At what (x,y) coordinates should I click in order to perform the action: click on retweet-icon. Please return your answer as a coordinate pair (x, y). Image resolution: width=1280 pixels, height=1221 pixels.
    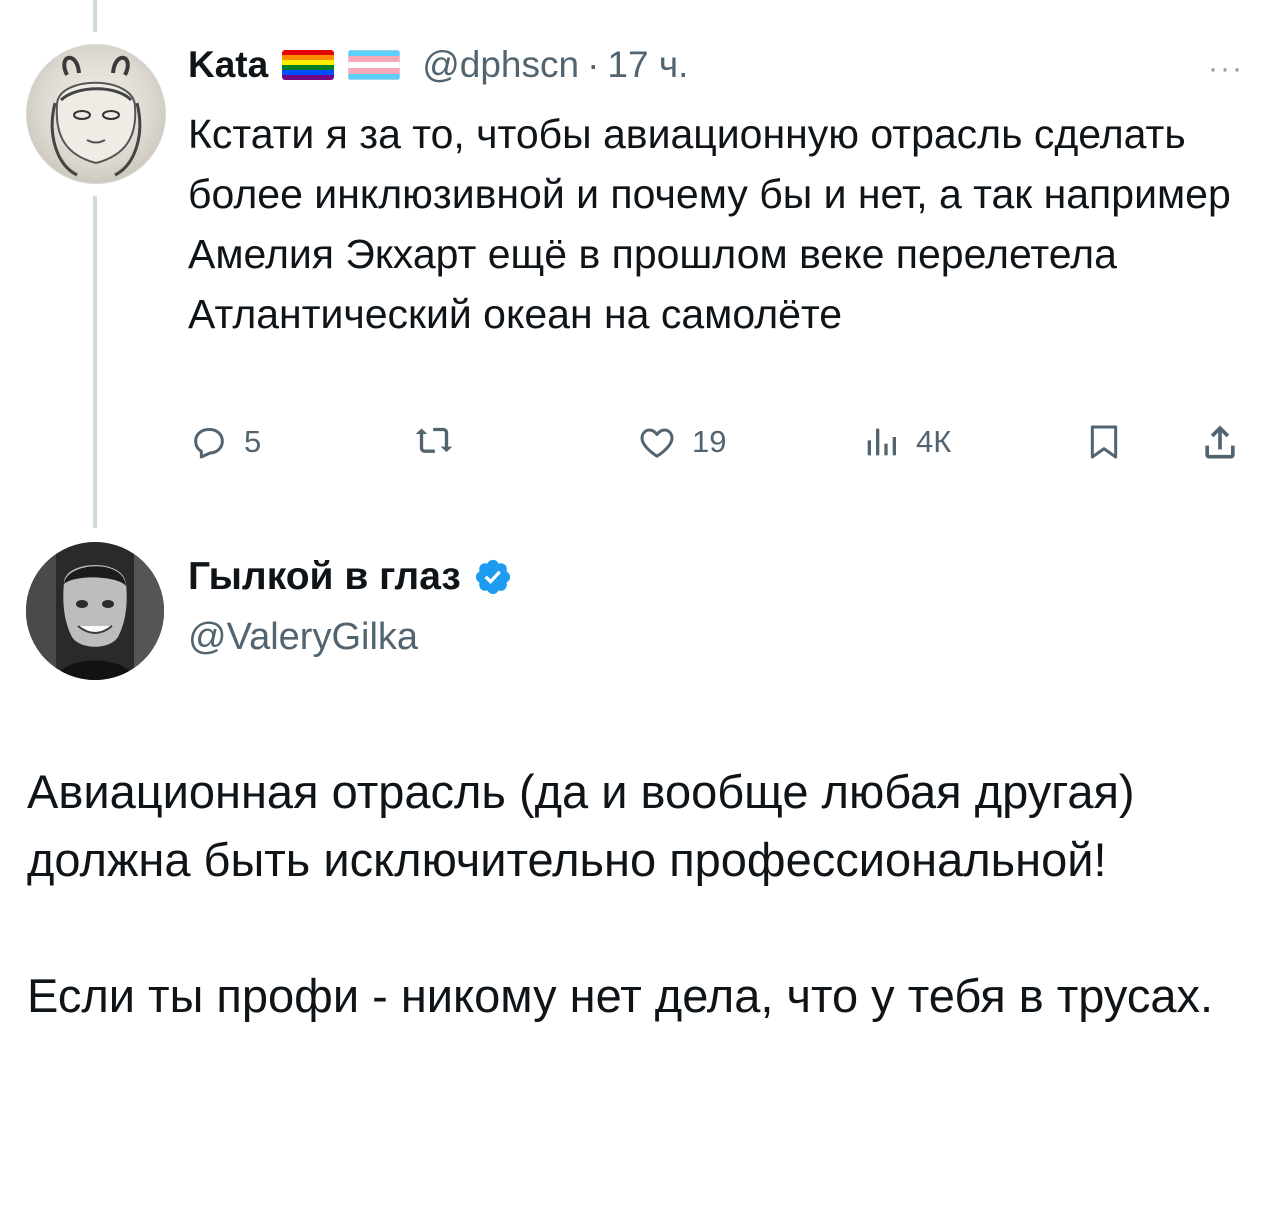
    Looking at the image, I should click on (434, 440).